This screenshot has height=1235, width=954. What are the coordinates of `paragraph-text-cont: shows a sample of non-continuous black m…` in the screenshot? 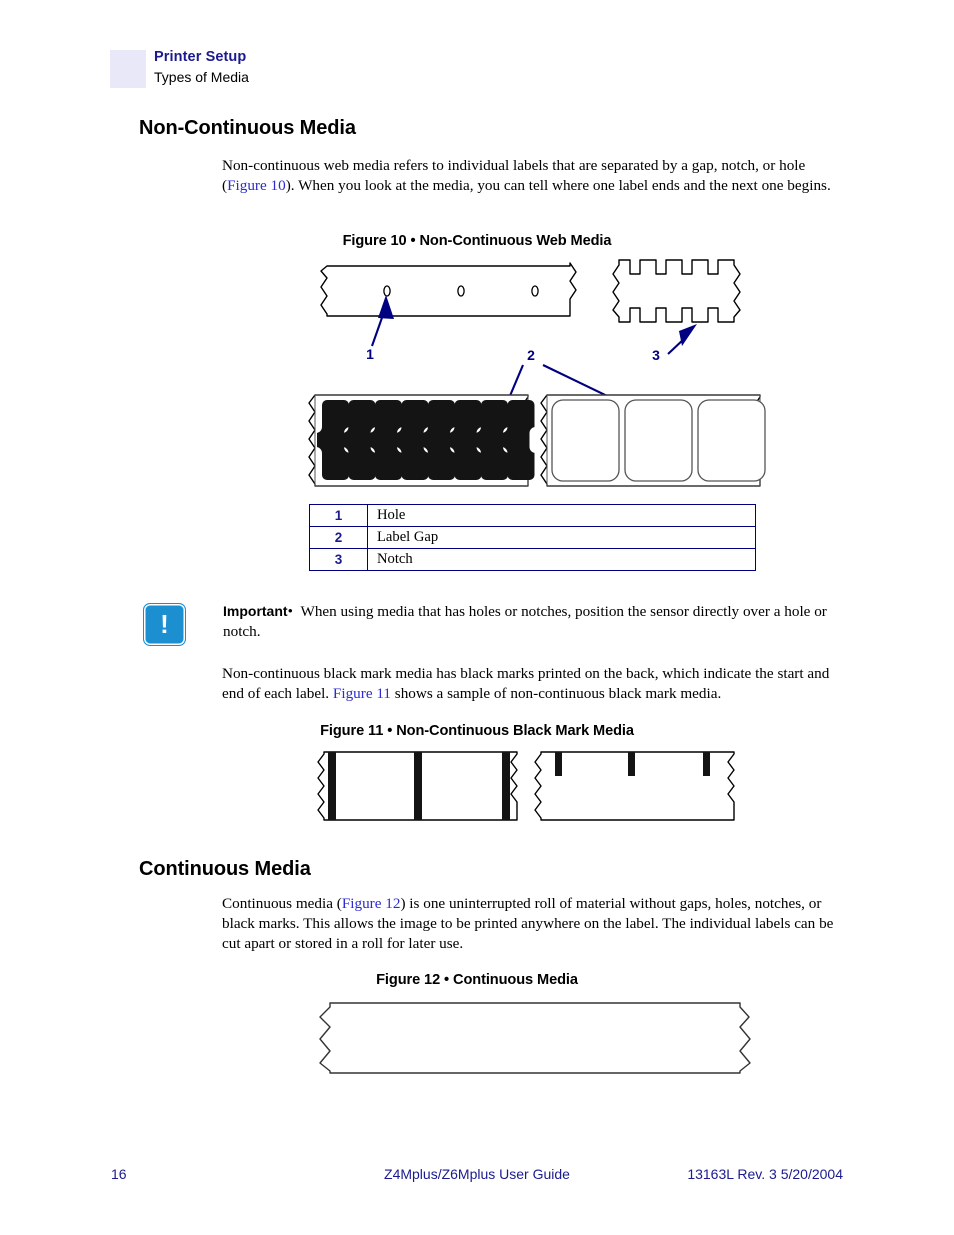 It's located at (556, 694).